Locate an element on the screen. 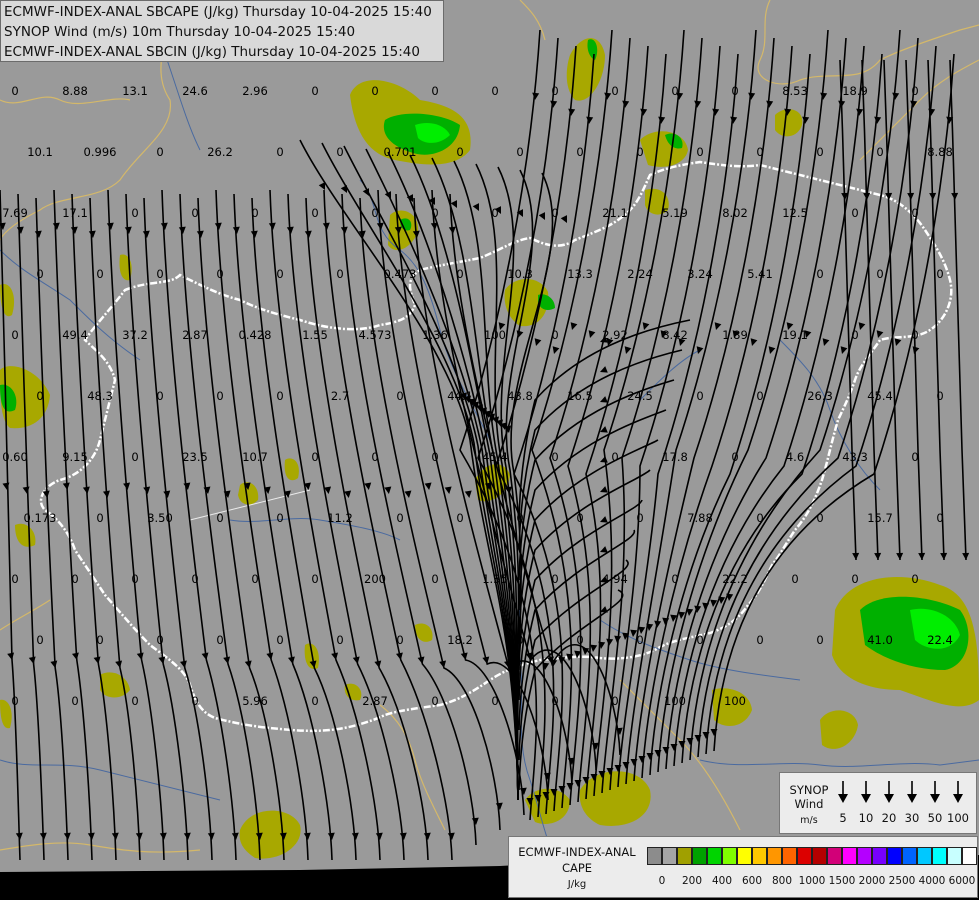  cin-value: 0.701 is located at coordinates (400, 152).